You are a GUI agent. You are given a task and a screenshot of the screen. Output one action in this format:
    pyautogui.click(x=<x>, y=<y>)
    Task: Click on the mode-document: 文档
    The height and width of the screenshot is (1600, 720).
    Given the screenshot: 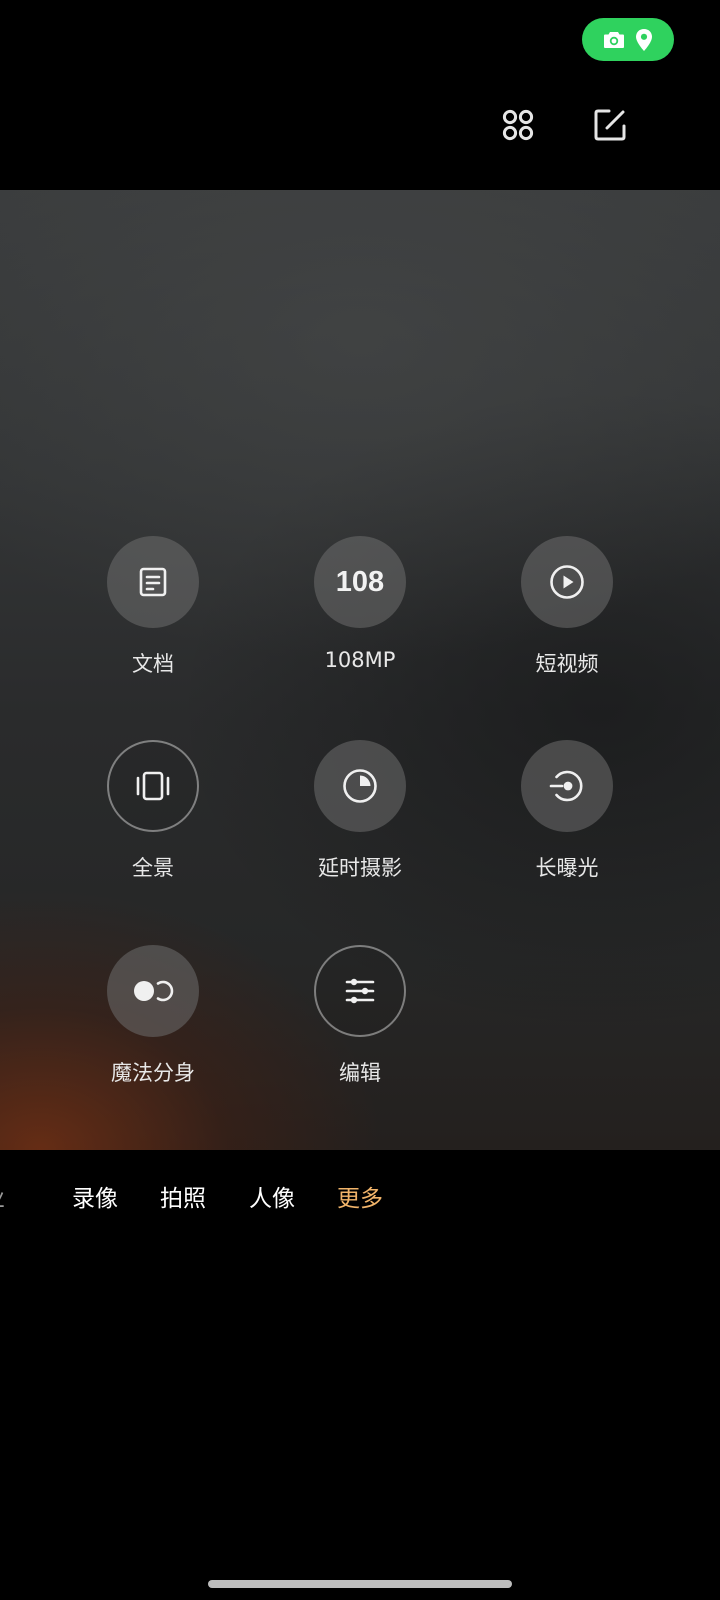 What is the action you would take?
    pyautogui.click(x=153, y=616)
    